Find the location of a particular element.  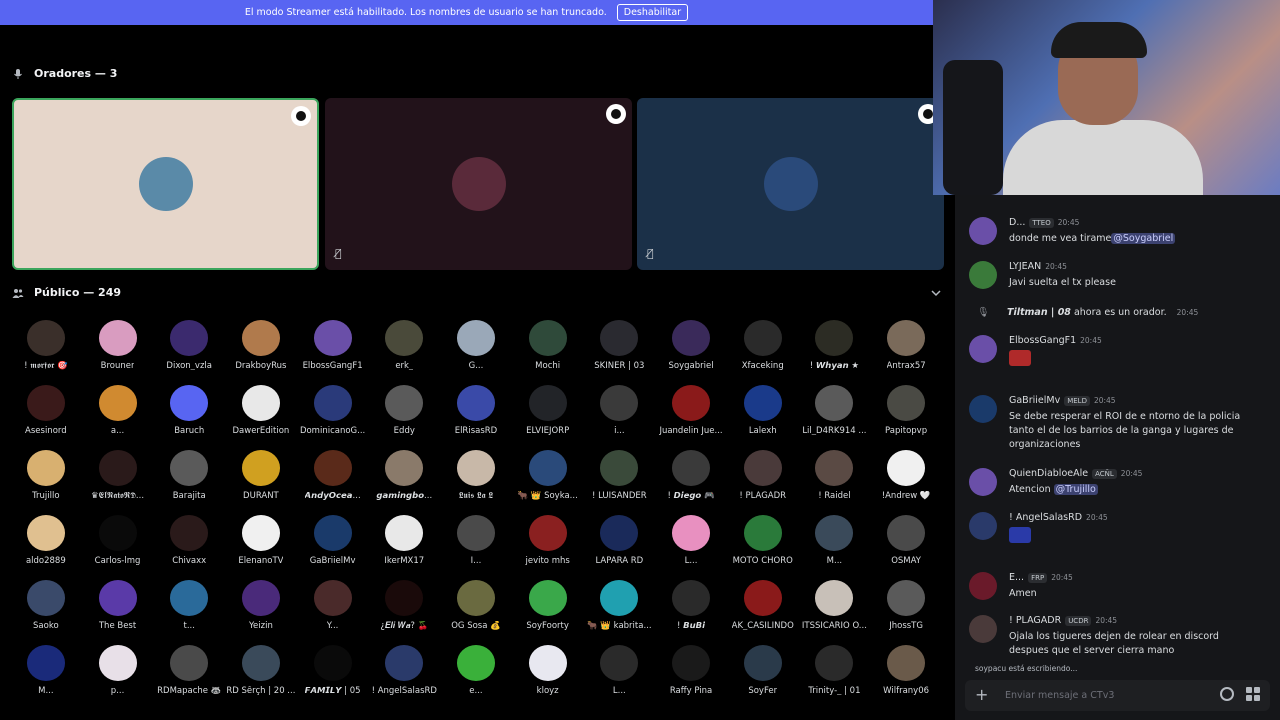

message-author: GaBriielMv is located at coordinates (1034, 400).